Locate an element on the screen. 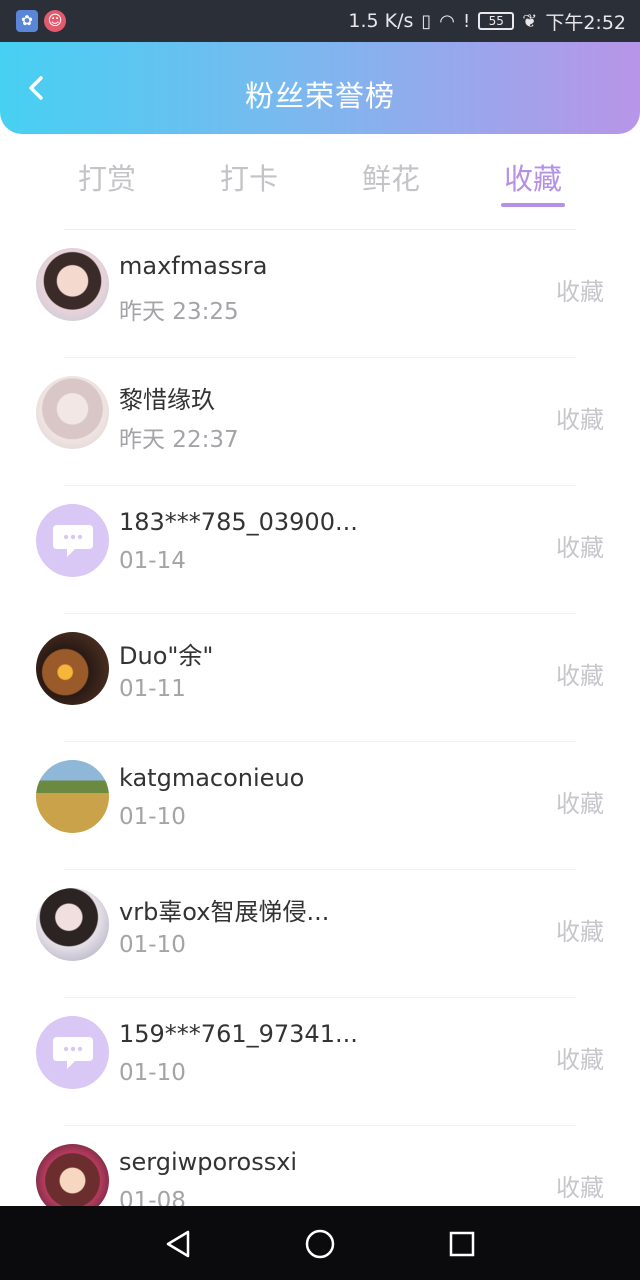 This screenshot has height=1280, width=640. status-right: 1.5 K/s ▯ ◠ ! 55 ❦ 下午2:52 is located at coordinates (487, 21).